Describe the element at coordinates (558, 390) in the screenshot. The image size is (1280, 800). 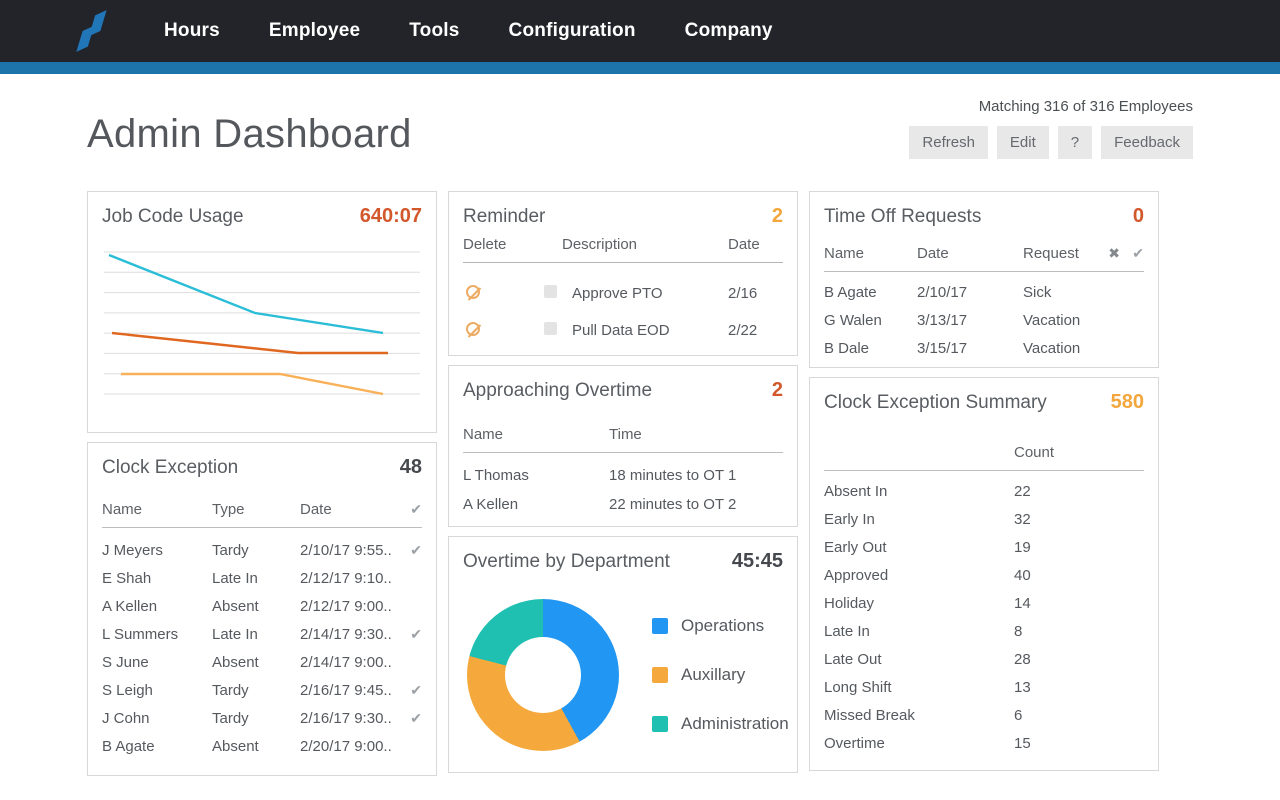
I see `card-title: Approaching Overtime` at that location.